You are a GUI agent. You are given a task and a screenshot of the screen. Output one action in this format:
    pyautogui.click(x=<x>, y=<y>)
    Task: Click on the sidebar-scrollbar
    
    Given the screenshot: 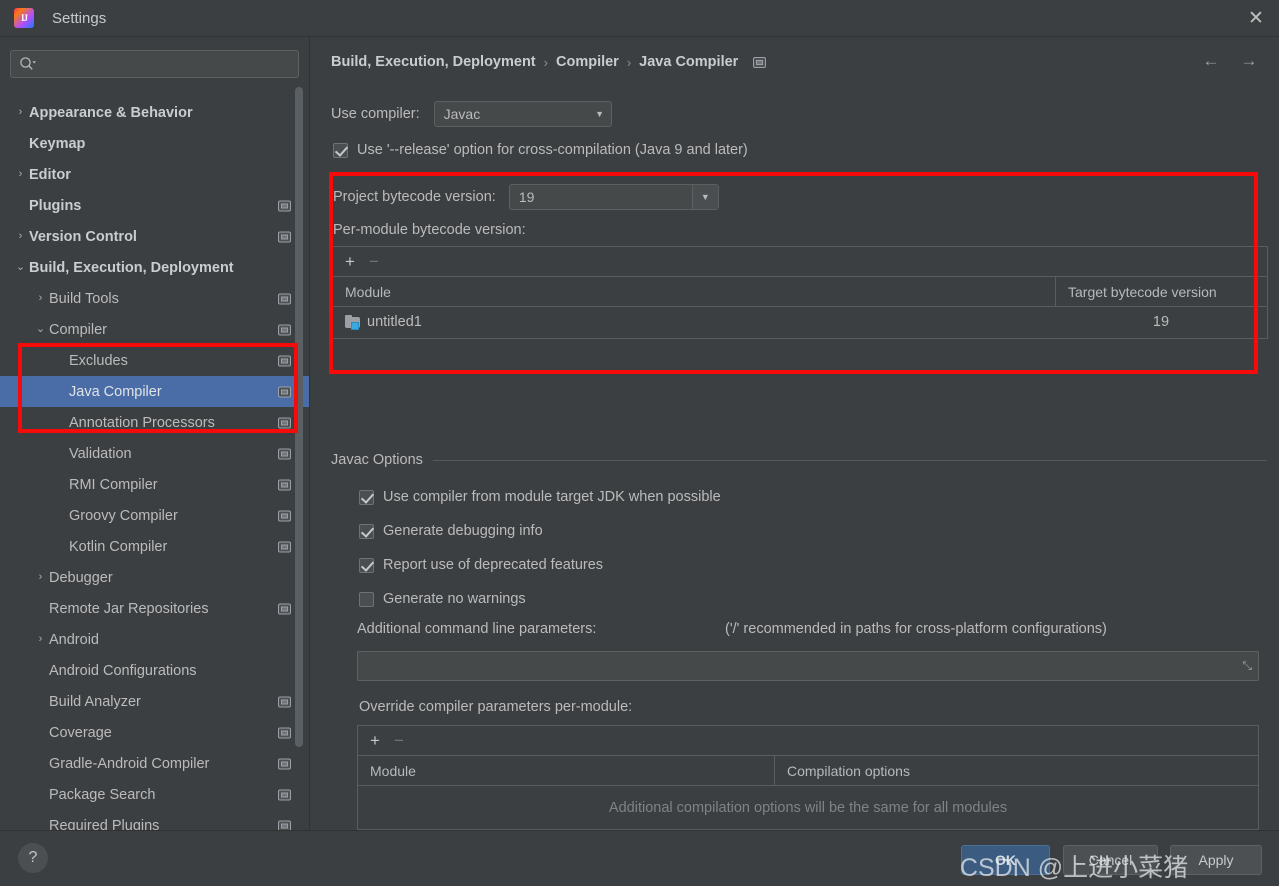 What is the action you would take?
    pyautogui.click(x=299, y=417)
    